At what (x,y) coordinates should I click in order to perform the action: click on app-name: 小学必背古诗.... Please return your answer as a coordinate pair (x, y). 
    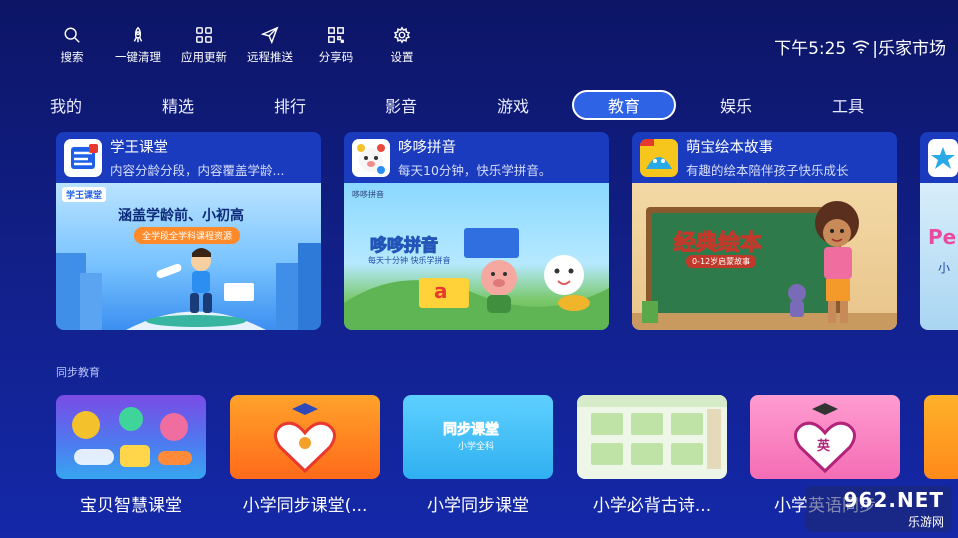
    Looking at the image, I should click on (652, 506).